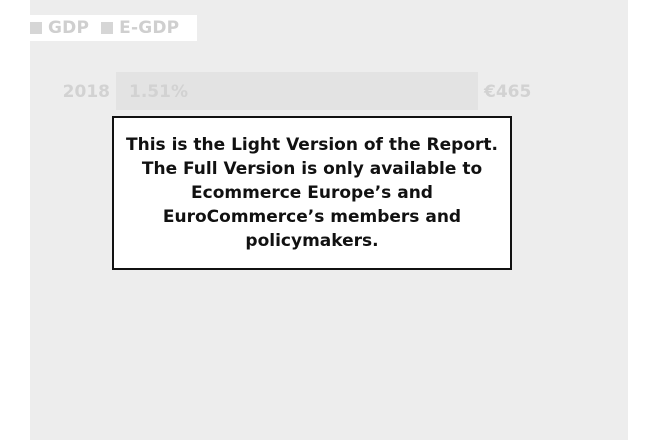  I want to click on data-label-egdp: 1.51%, so click(158, 92).